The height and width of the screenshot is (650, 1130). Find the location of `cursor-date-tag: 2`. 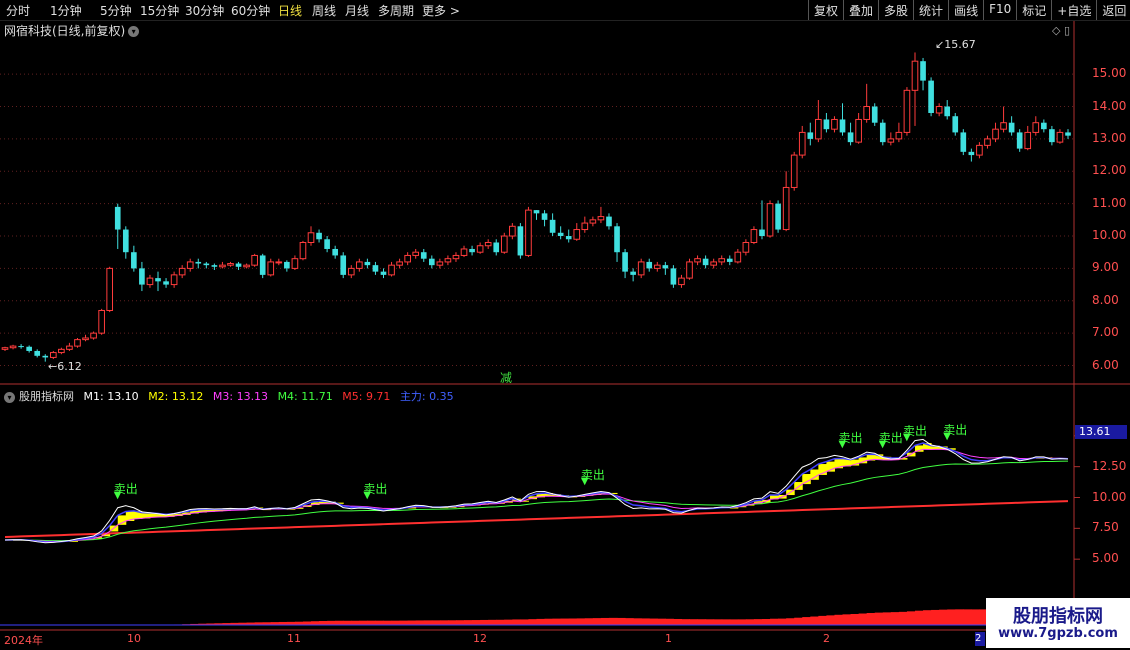

cursor-date-tag: 2 is located at coordinates (980, 639).